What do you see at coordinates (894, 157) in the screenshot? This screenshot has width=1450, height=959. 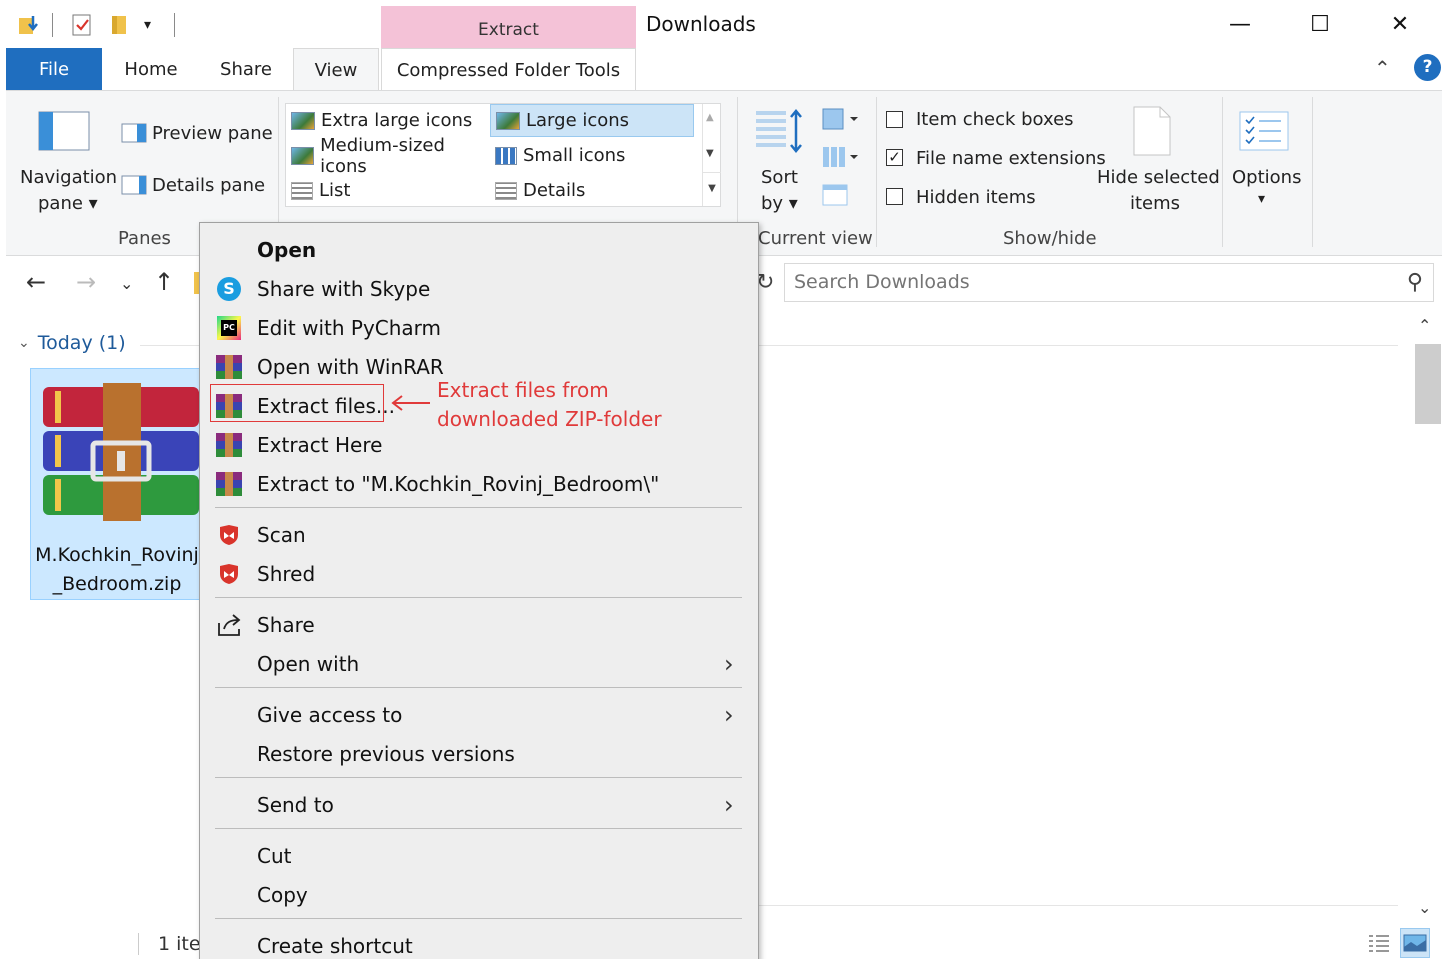 I see `file-name-extensions-checkbox: ✓` at bounding box center [894, 157].